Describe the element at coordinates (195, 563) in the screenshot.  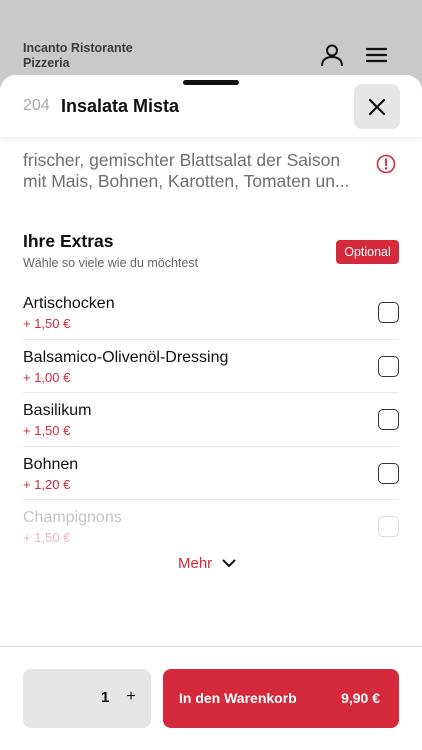
I see `show-more-label: Mehr` at that location.